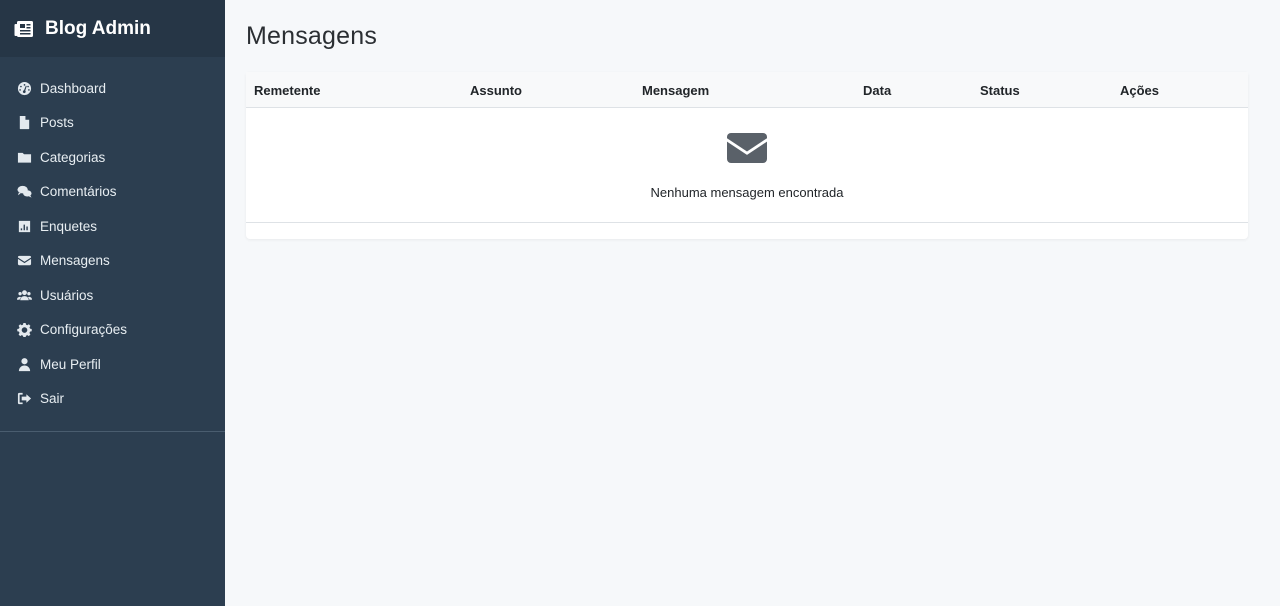 The image size is (1280, 606). I want to click on column-header-assunto: Assunto, so click(496, 90).